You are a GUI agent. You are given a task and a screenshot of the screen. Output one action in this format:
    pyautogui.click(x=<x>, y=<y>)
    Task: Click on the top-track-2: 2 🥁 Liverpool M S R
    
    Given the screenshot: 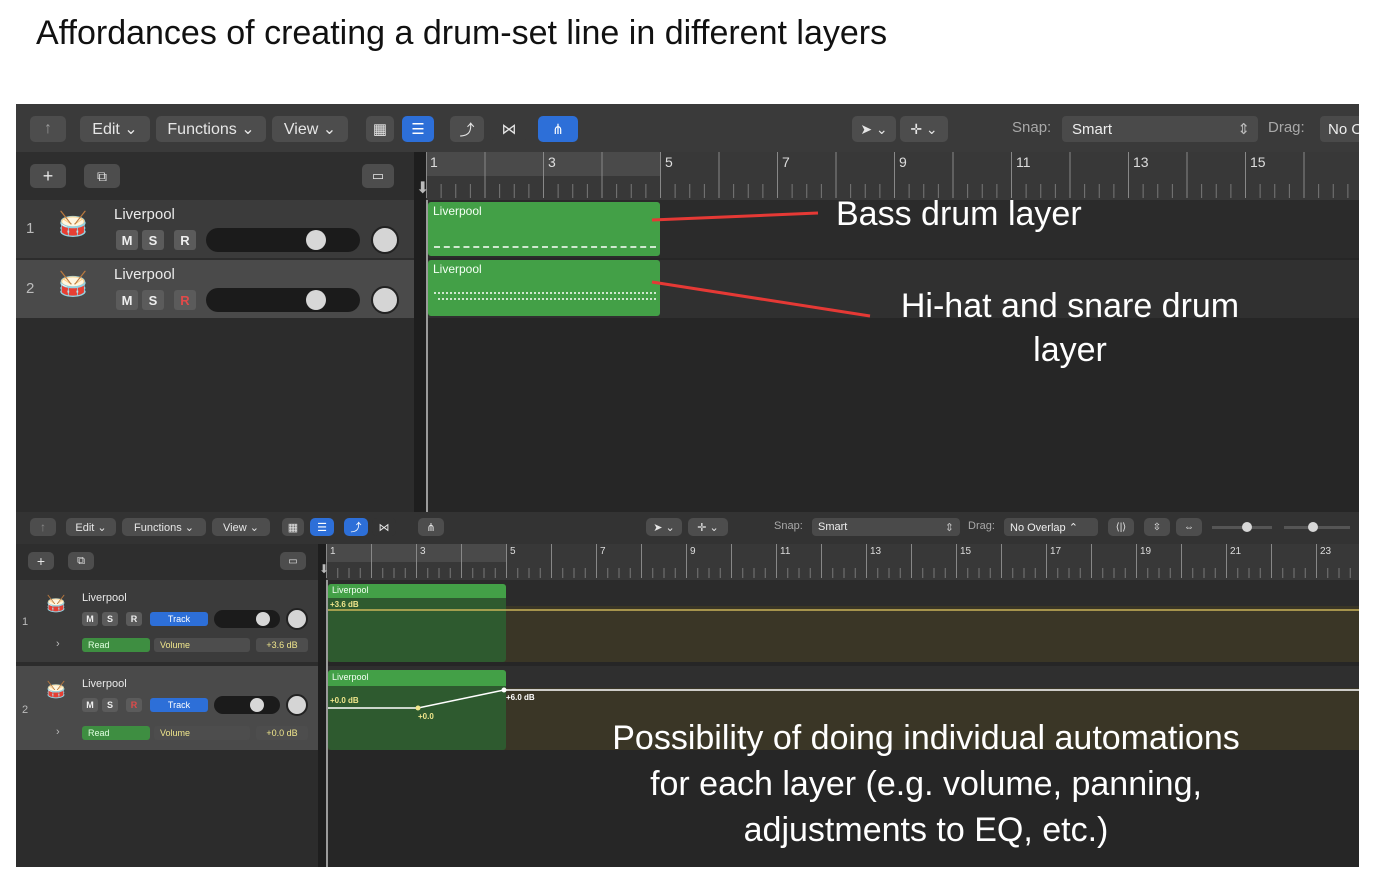 What is the action you would take?
    pyautogui.click(x=215, y=289)
    